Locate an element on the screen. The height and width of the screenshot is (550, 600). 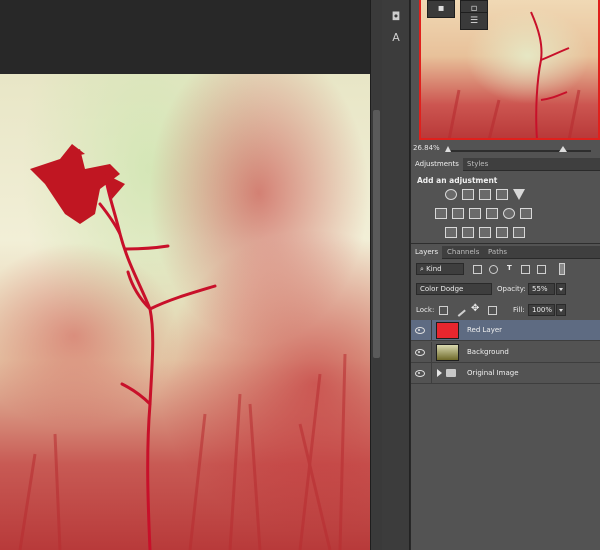
tab-layers: Layers is located at coordinates (427, 252).